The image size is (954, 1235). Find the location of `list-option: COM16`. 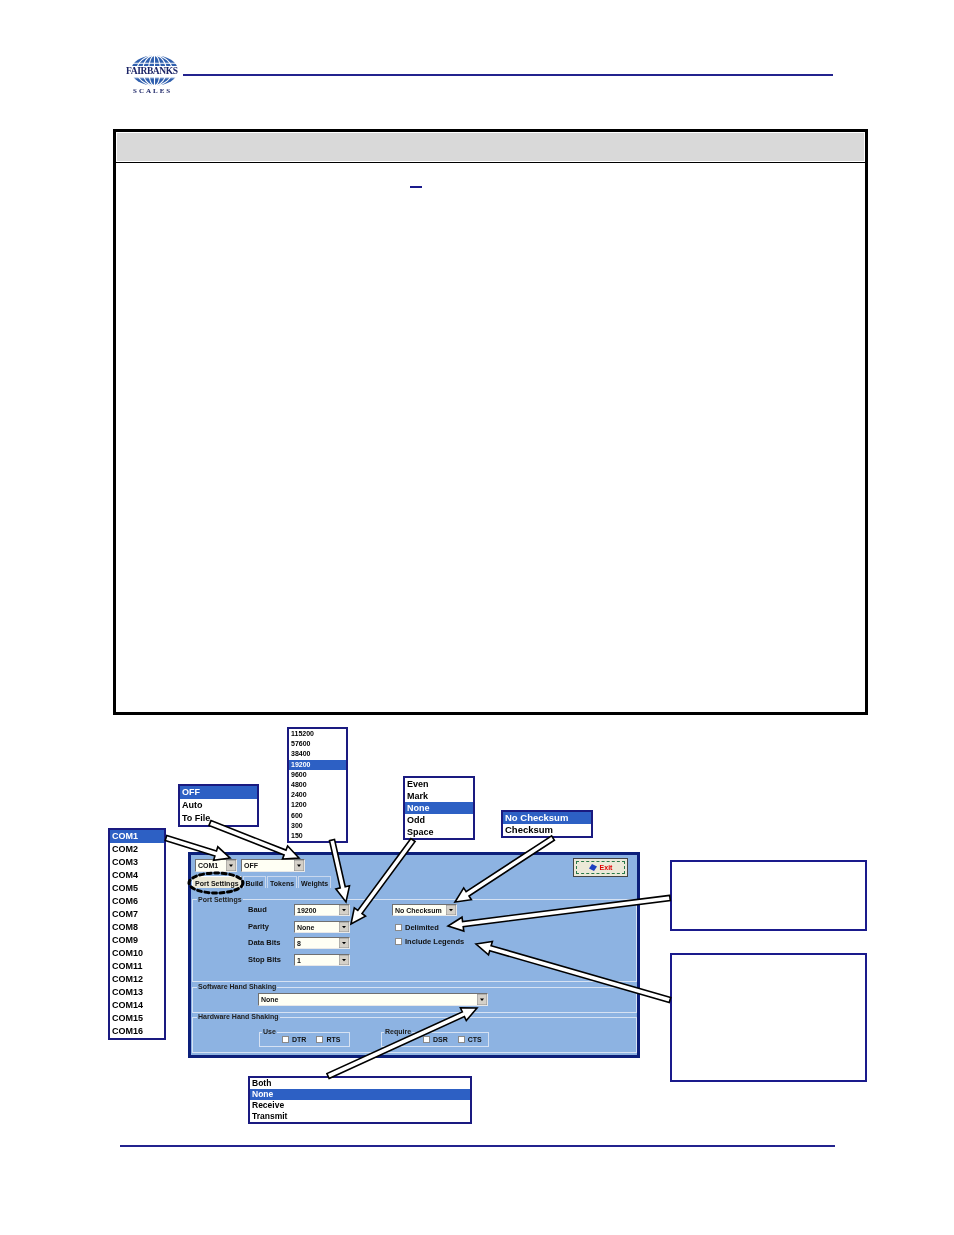

list-option: COM16 is located at coordinates (137, 1031).